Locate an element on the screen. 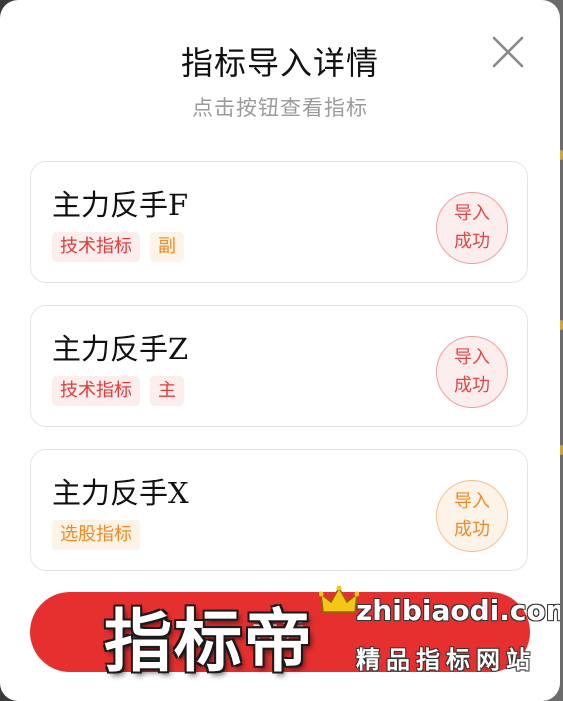 This screenshot has width=563, height=701. close-icon is located at coordinates (508, 52).